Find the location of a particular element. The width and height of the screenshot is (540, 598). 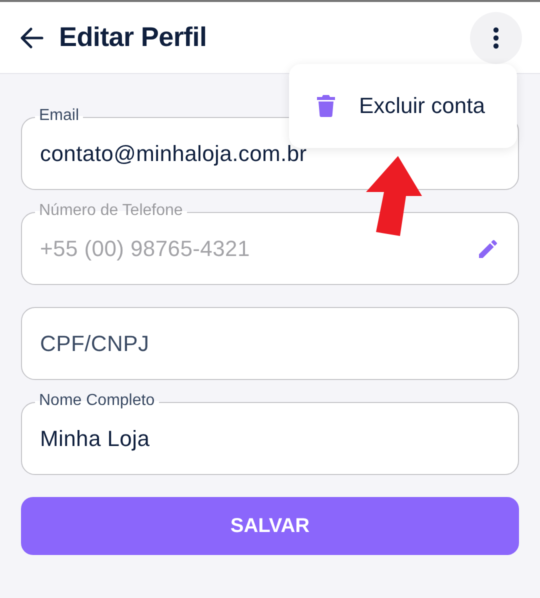

field-value: Minha Loja is located at coordinates (95, 439).